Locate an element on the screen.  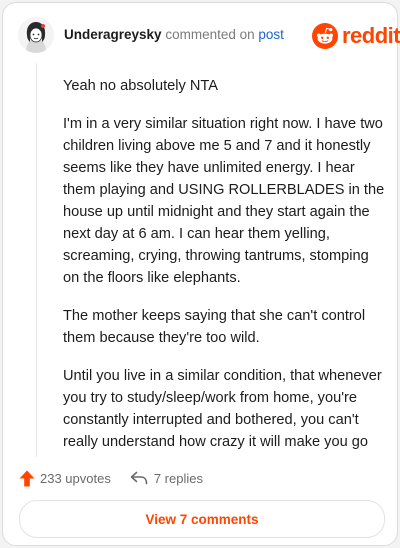
comment-paragraph: Yeah no absolutely NTA is located at coordinates (140, 86).